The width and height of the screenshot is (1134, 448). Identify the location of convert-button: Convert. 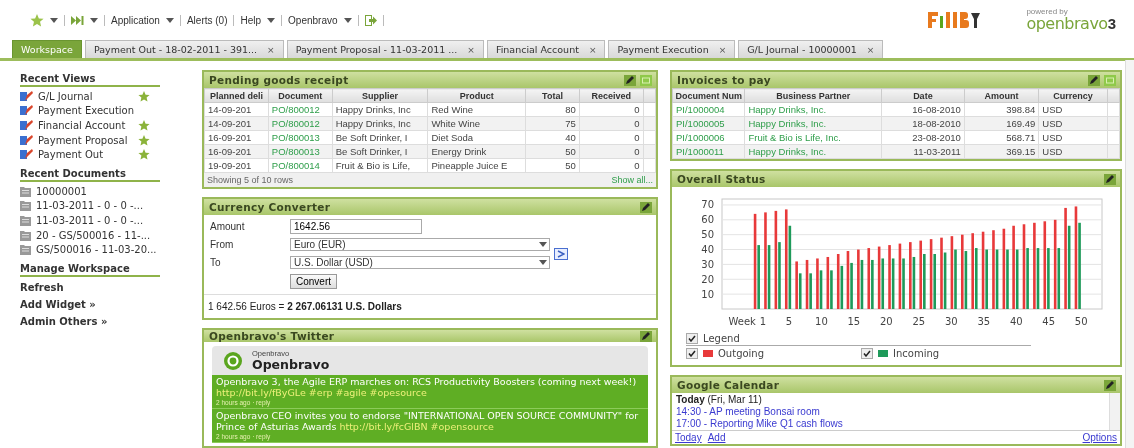
(313, 281).